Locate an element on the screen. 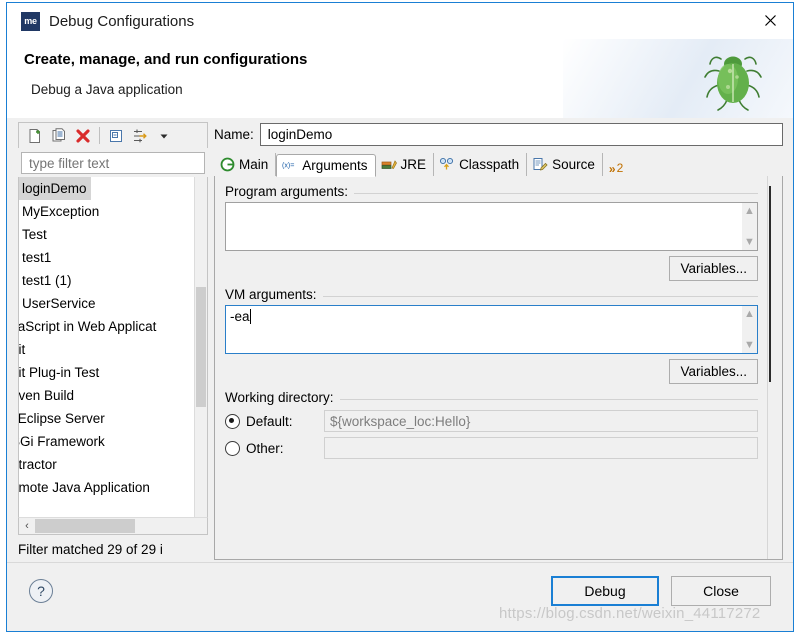 The width and height of the screenshot is (800, 640). list-item: emote Java Application is located at coordinates (107, 487).